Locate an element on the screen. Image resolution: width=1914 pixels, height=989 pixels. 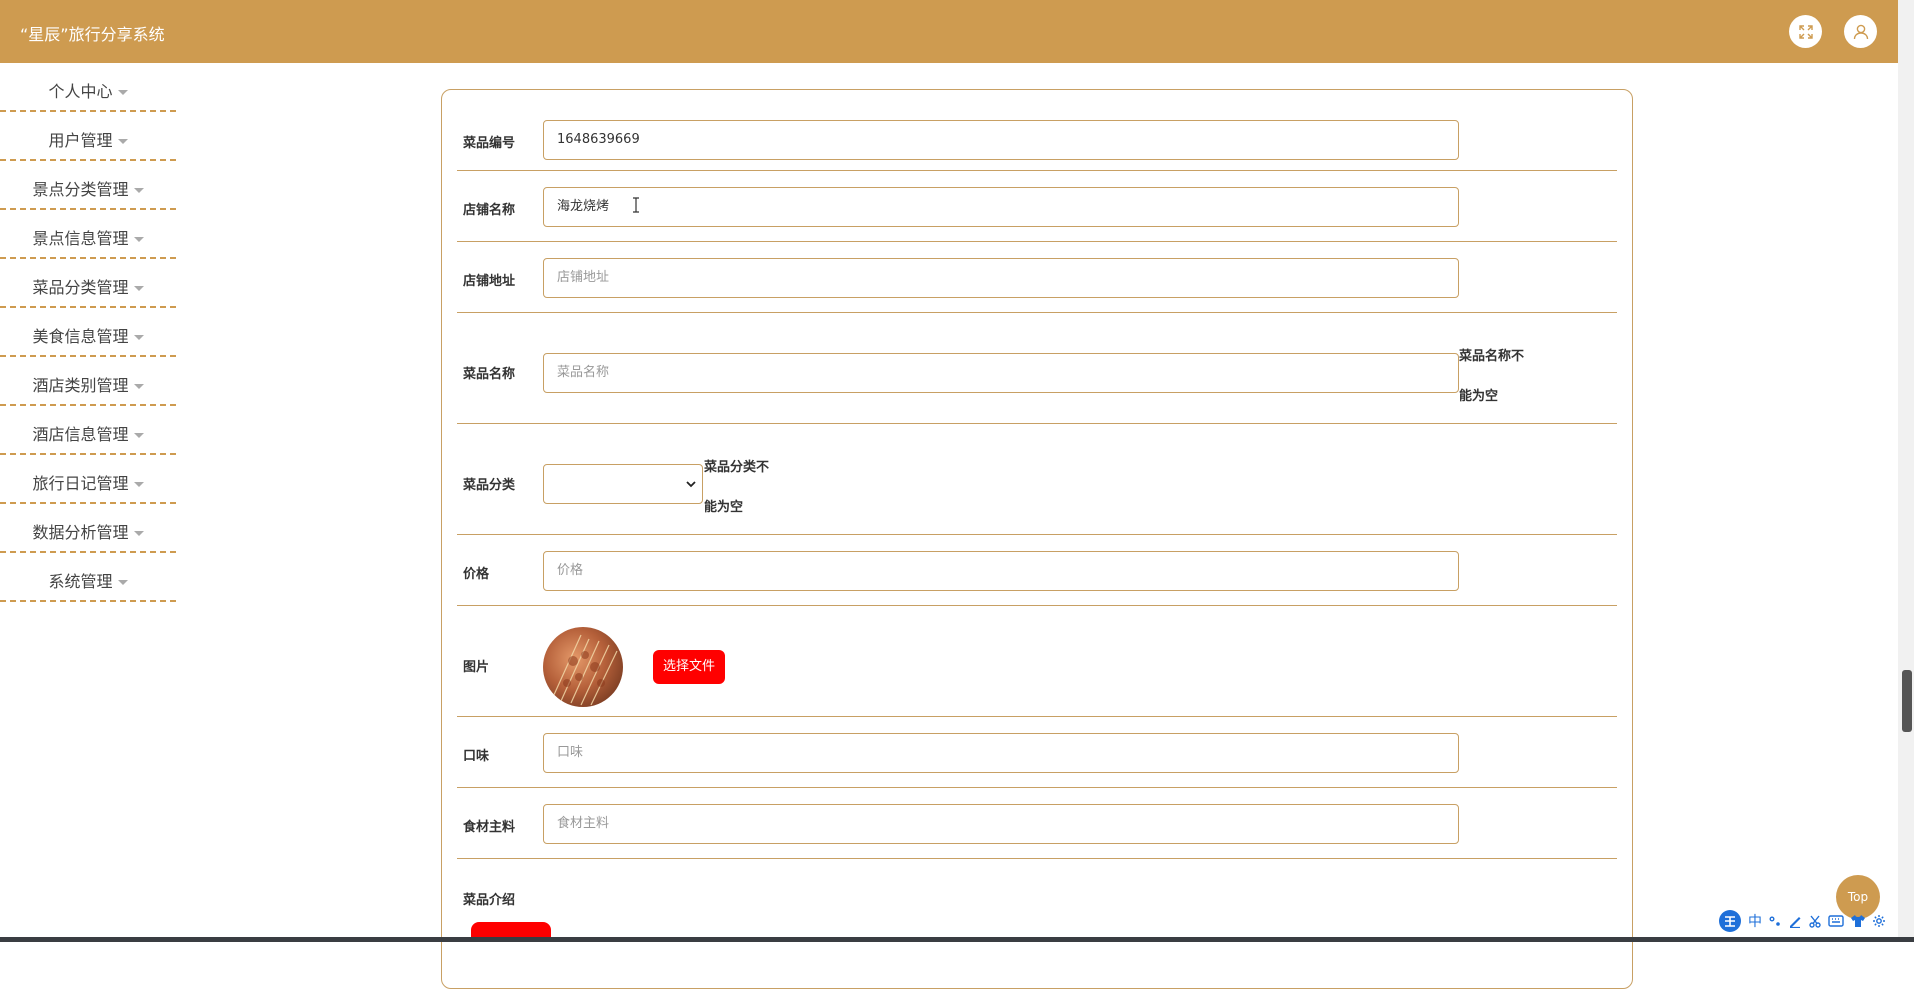
sidebar-item-hotel-category: 酒店类别管理 is located at coordinates (88, 381).